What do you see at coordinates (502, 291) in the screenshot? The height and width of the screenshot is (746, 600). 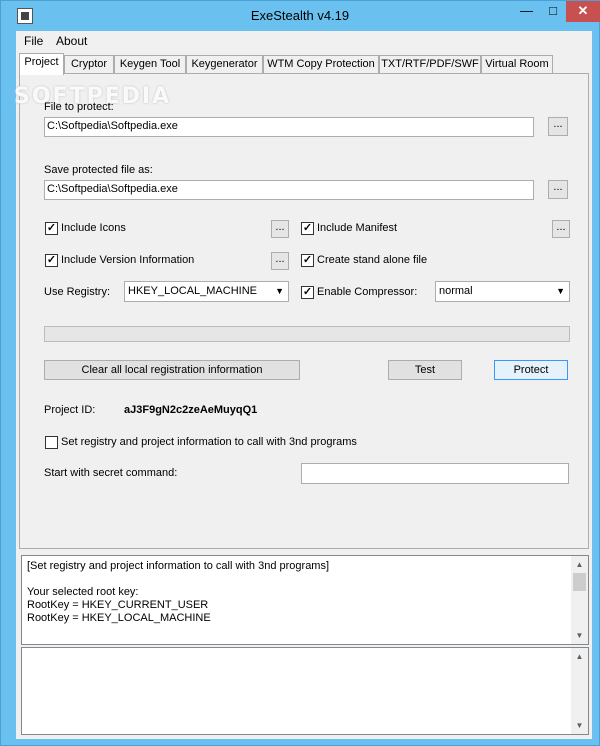 I see `compressor-select: normal ▼` at bounding box center [502, 291].